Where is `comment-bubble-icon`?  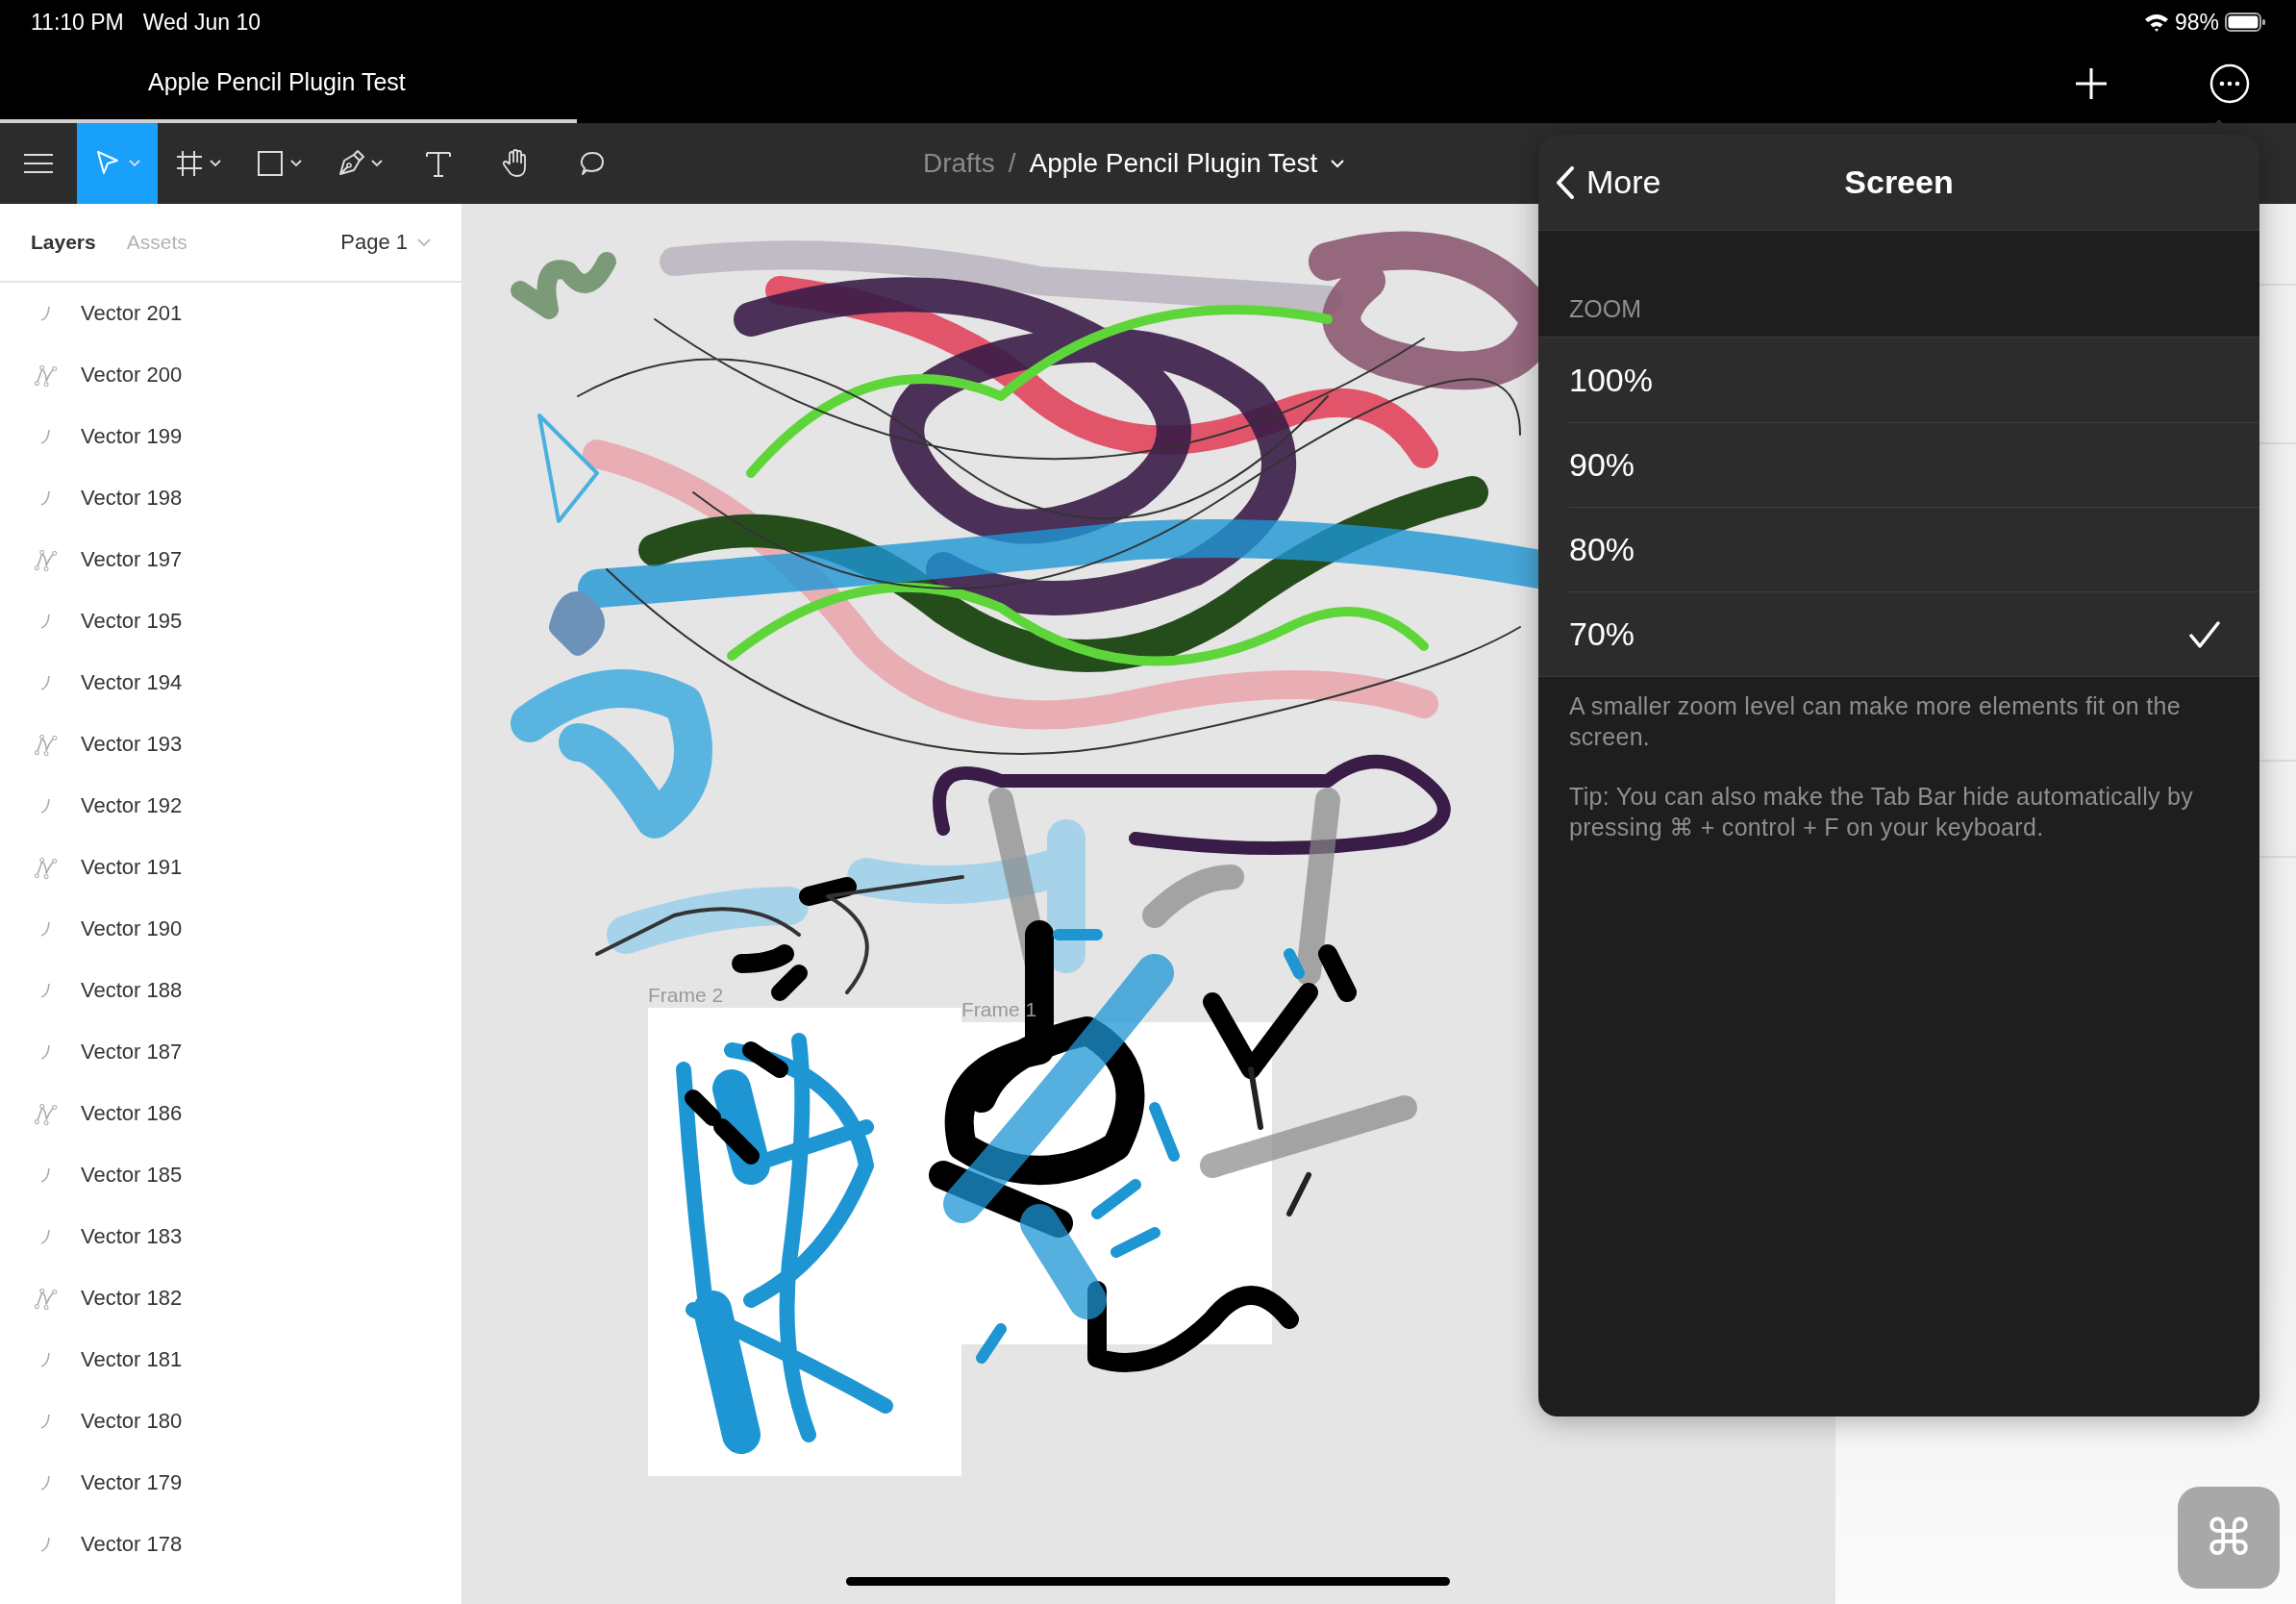 comment-bubble-icon is located at coordinates (592, 163).